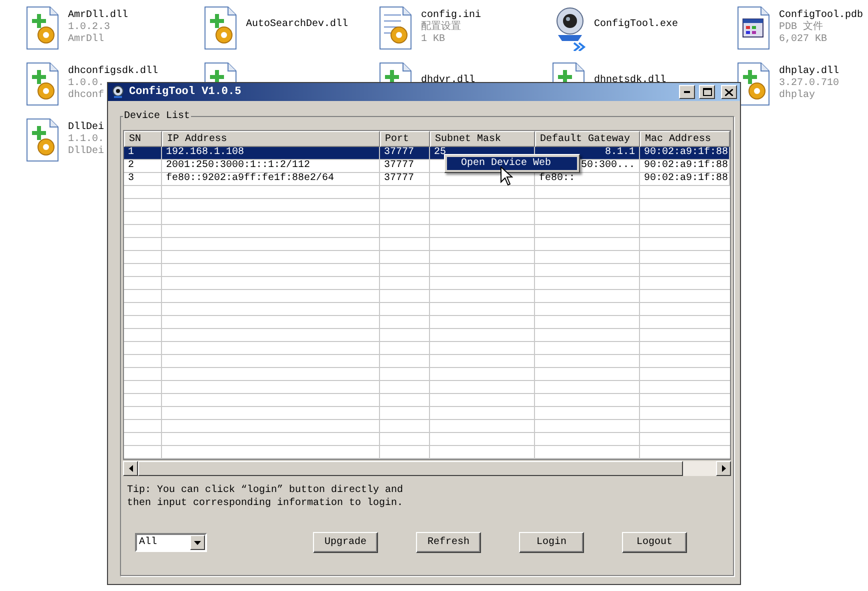  I want to click on file-detail: 1 KB, so click(433, 40).